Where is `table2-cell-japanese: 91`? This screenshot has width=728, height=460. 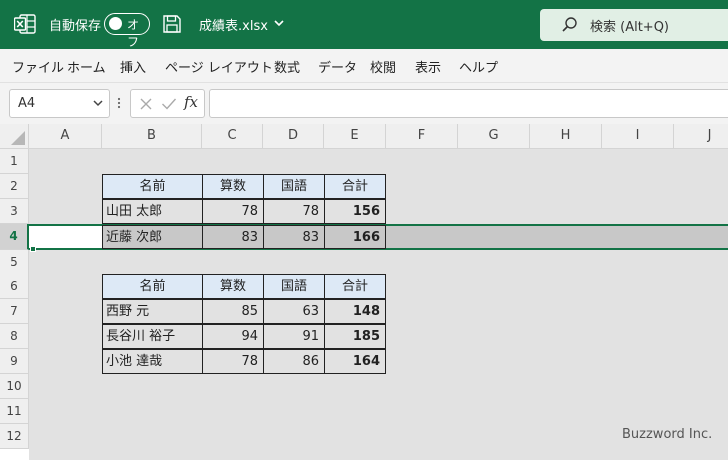
table2-cell-japanese: 91 is located at coordinates (294, 336).